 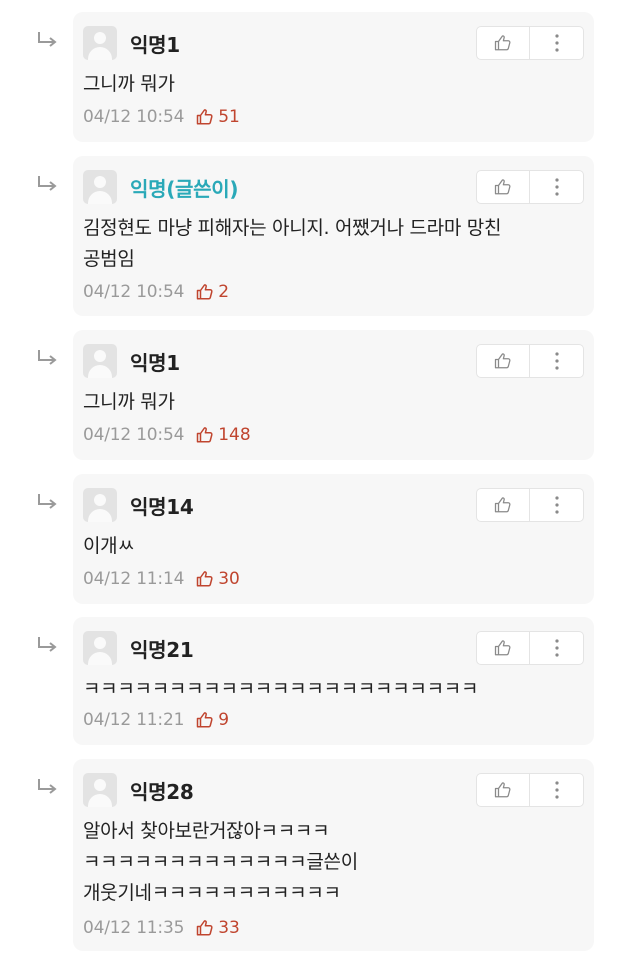 What do you see at coordinates (329, 546) in the screenshot?
I see `comment-text: 이개ㅆ` at bounding box center [329, 546].